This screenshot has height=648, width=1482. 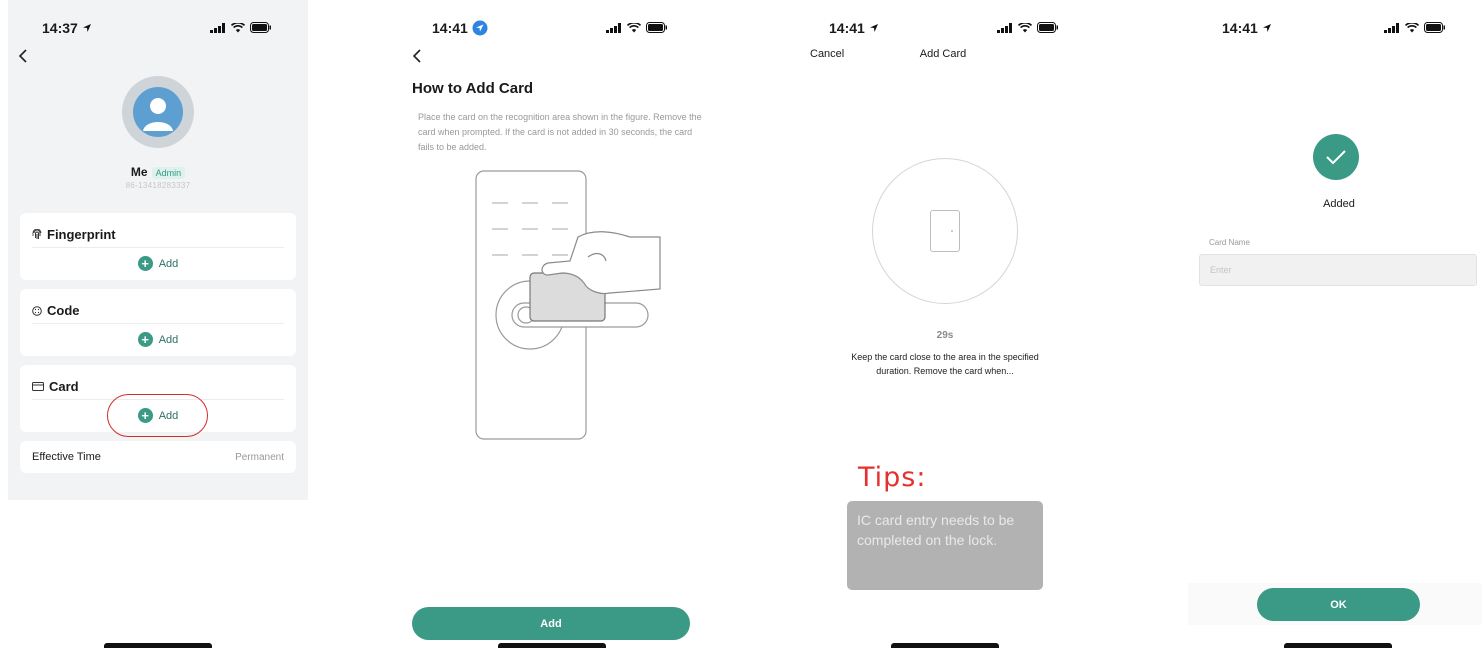 I want to click on status-text: Added, so click(x=1339, y=204).